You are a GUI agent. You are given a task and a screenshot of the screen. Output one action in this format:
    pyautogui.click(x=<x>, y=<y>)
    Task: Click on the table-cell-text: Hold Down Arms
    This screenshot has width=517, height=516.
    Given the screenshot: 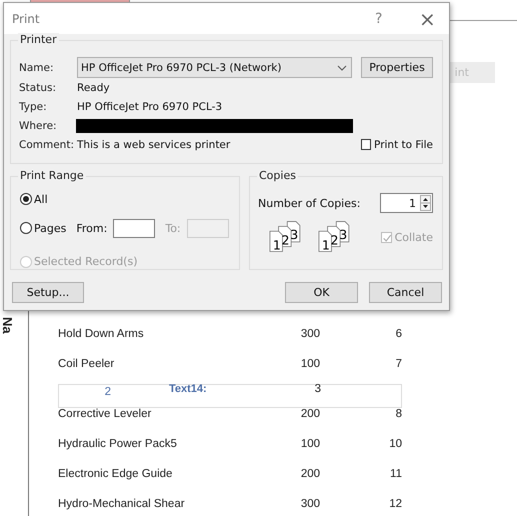 What is the action you would take?
    pyautogui.click(x=101, y=334)
    